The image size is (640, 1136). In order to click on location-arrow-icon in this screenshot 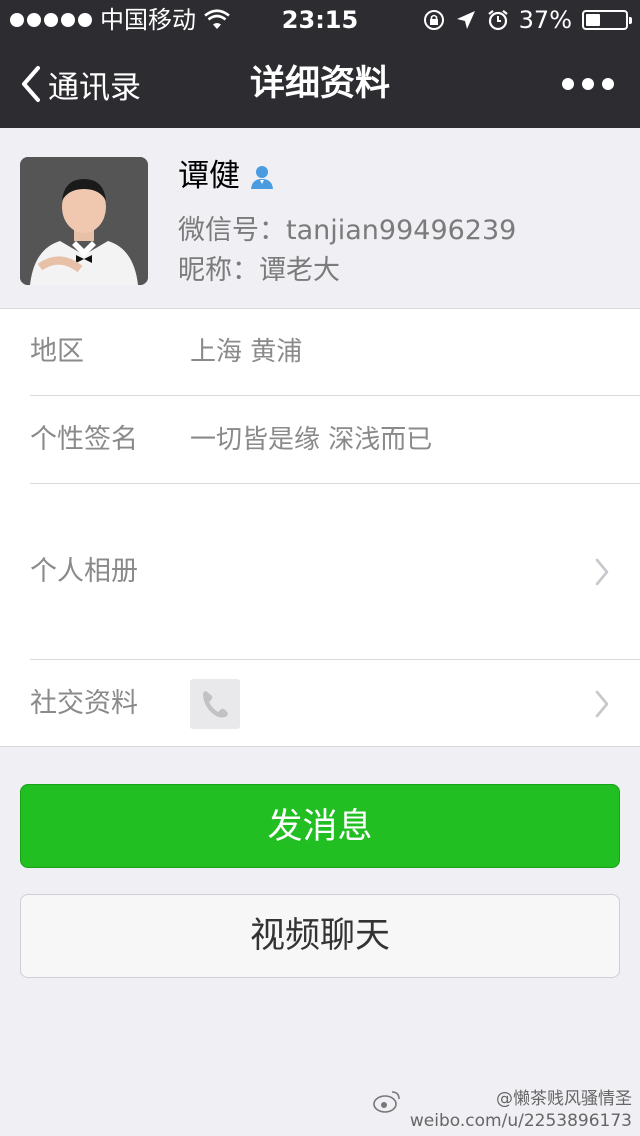, I will do `click(465, 20)`.